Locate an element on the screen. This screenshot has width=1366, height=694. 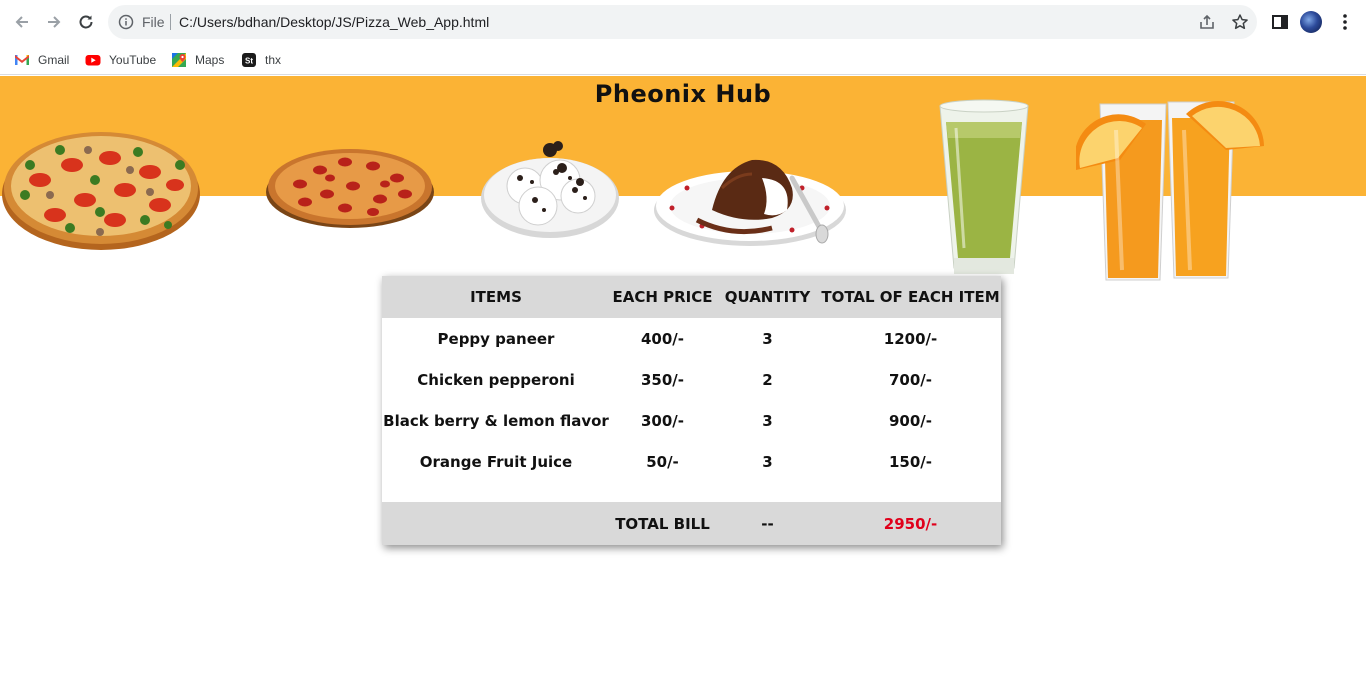
column-header-quantity: QUANTITY is located at coordinates (767, 297).